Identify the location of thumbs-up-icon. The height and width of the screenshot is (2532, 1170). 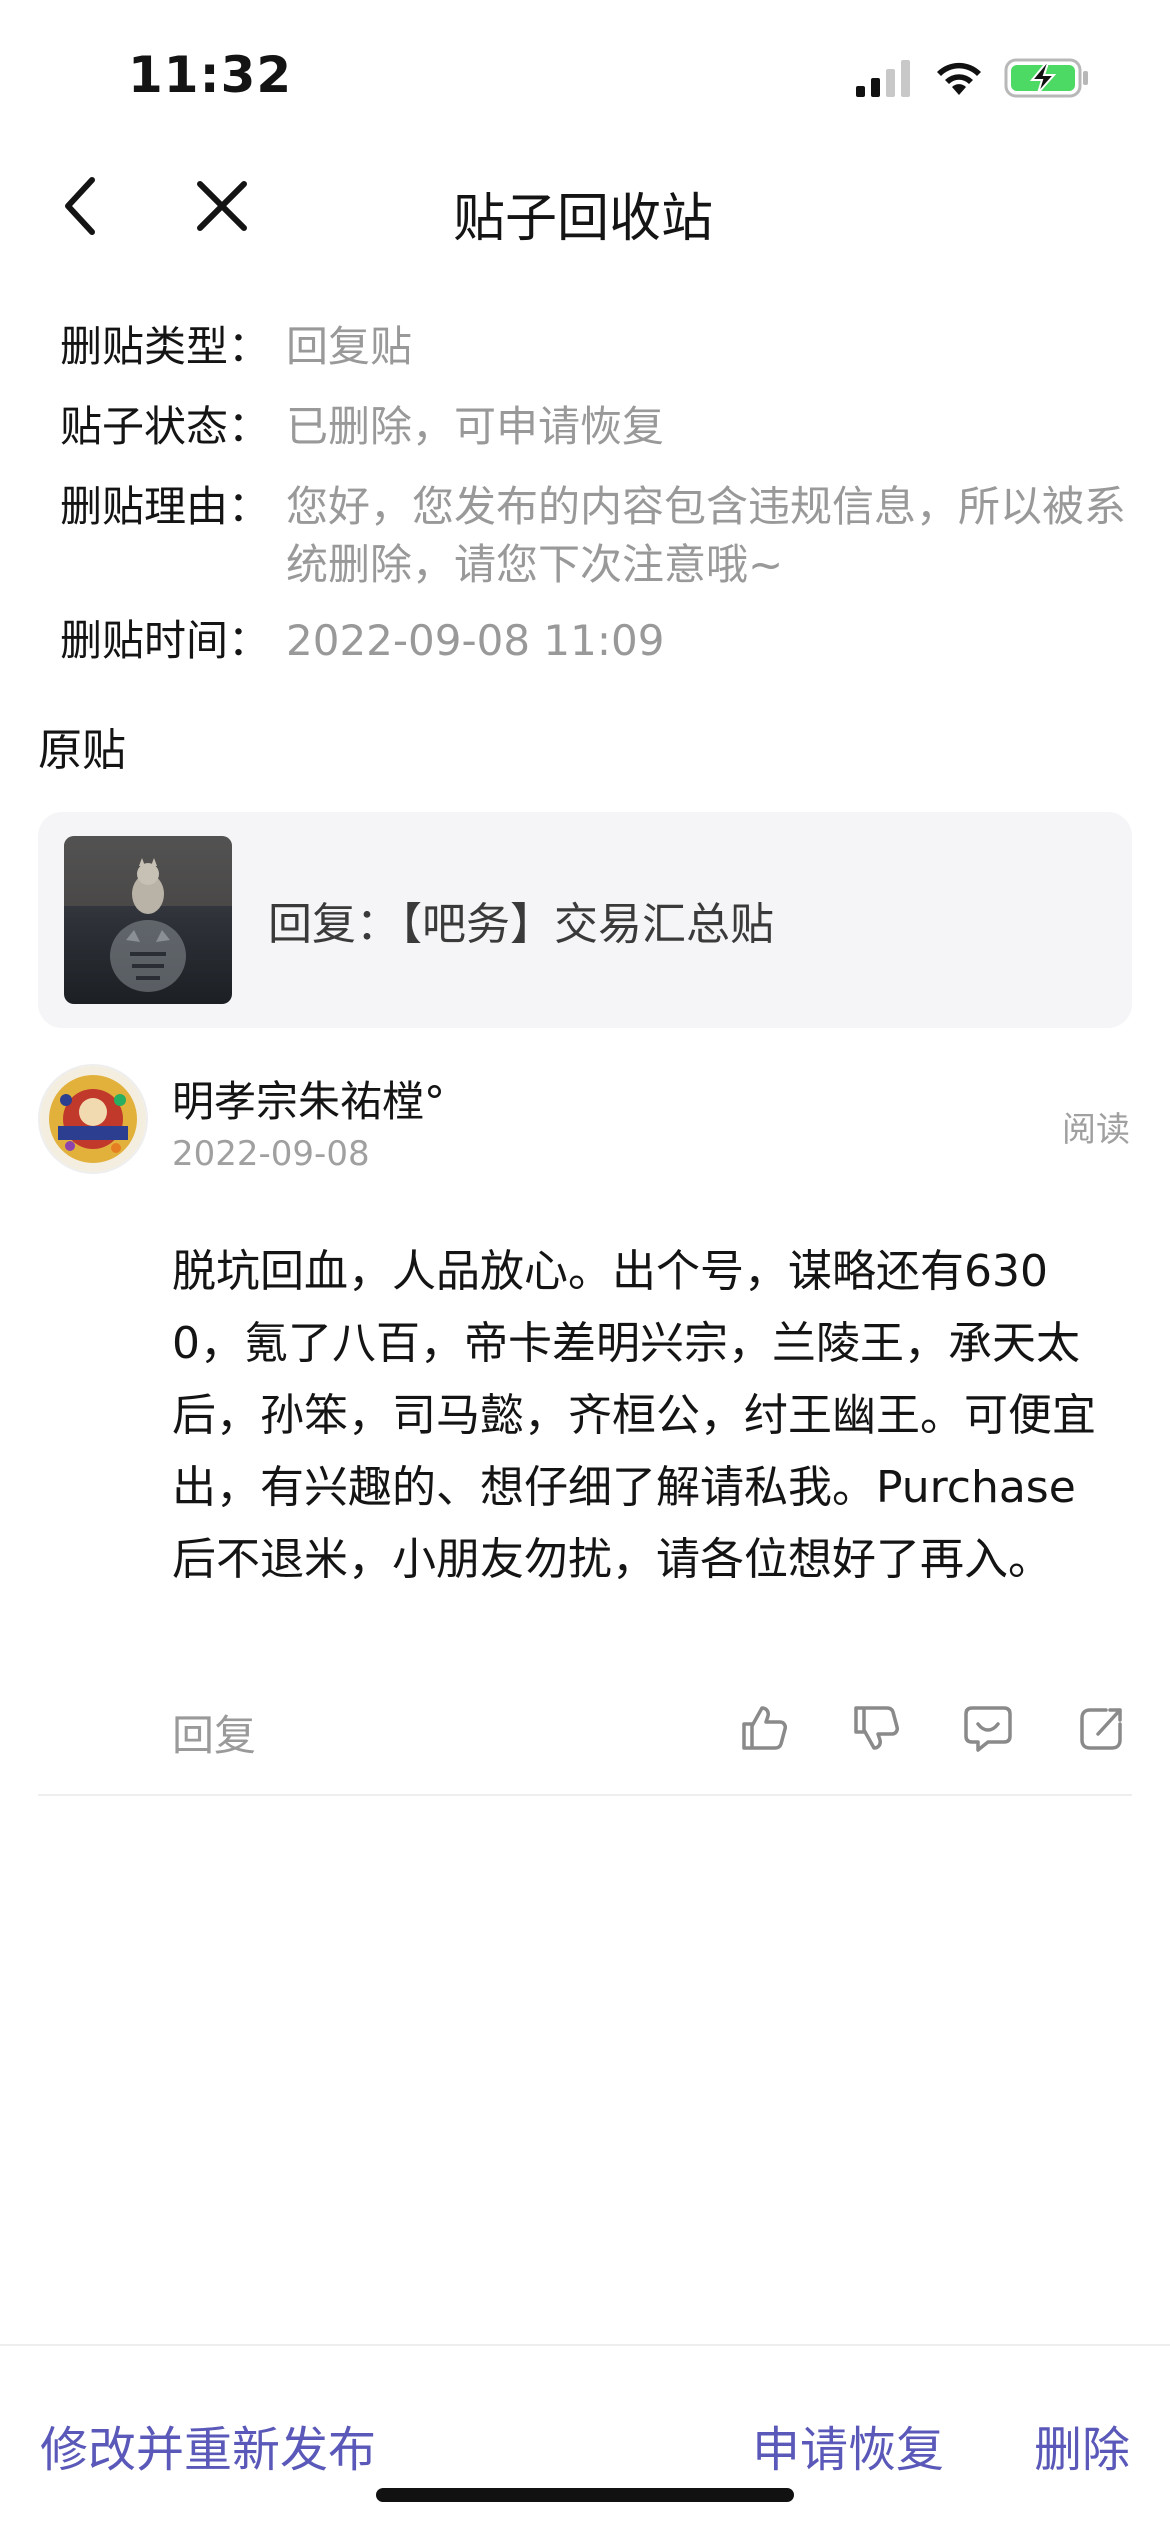
(764, 1728).